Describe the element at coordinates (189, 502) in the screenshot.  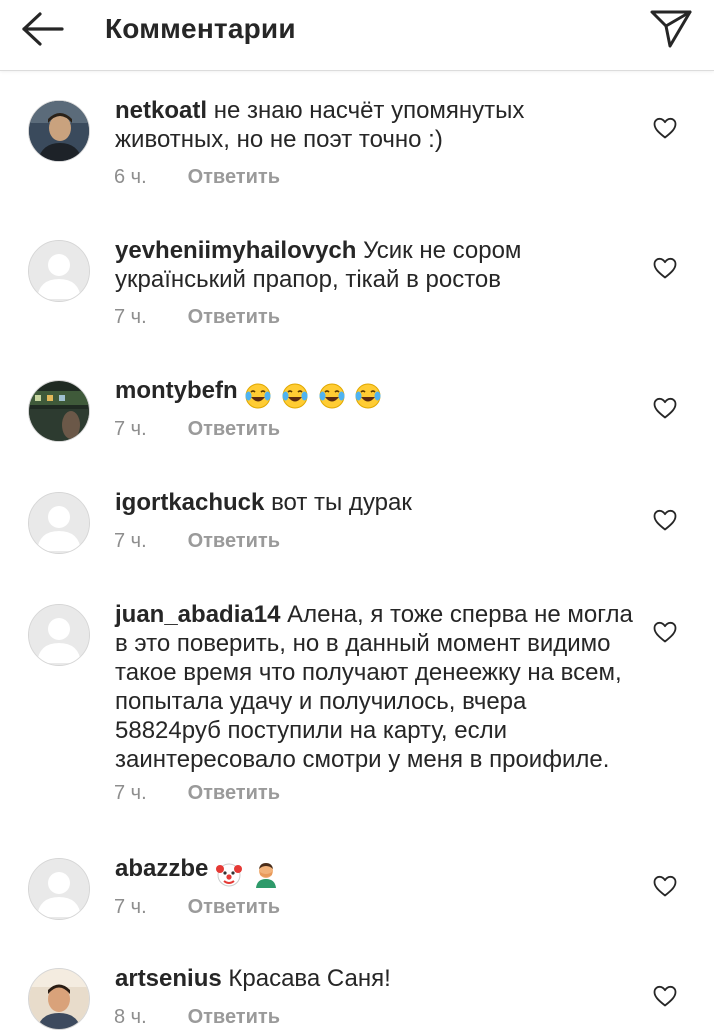
I see `comment-username: igortkachuck` at that location.